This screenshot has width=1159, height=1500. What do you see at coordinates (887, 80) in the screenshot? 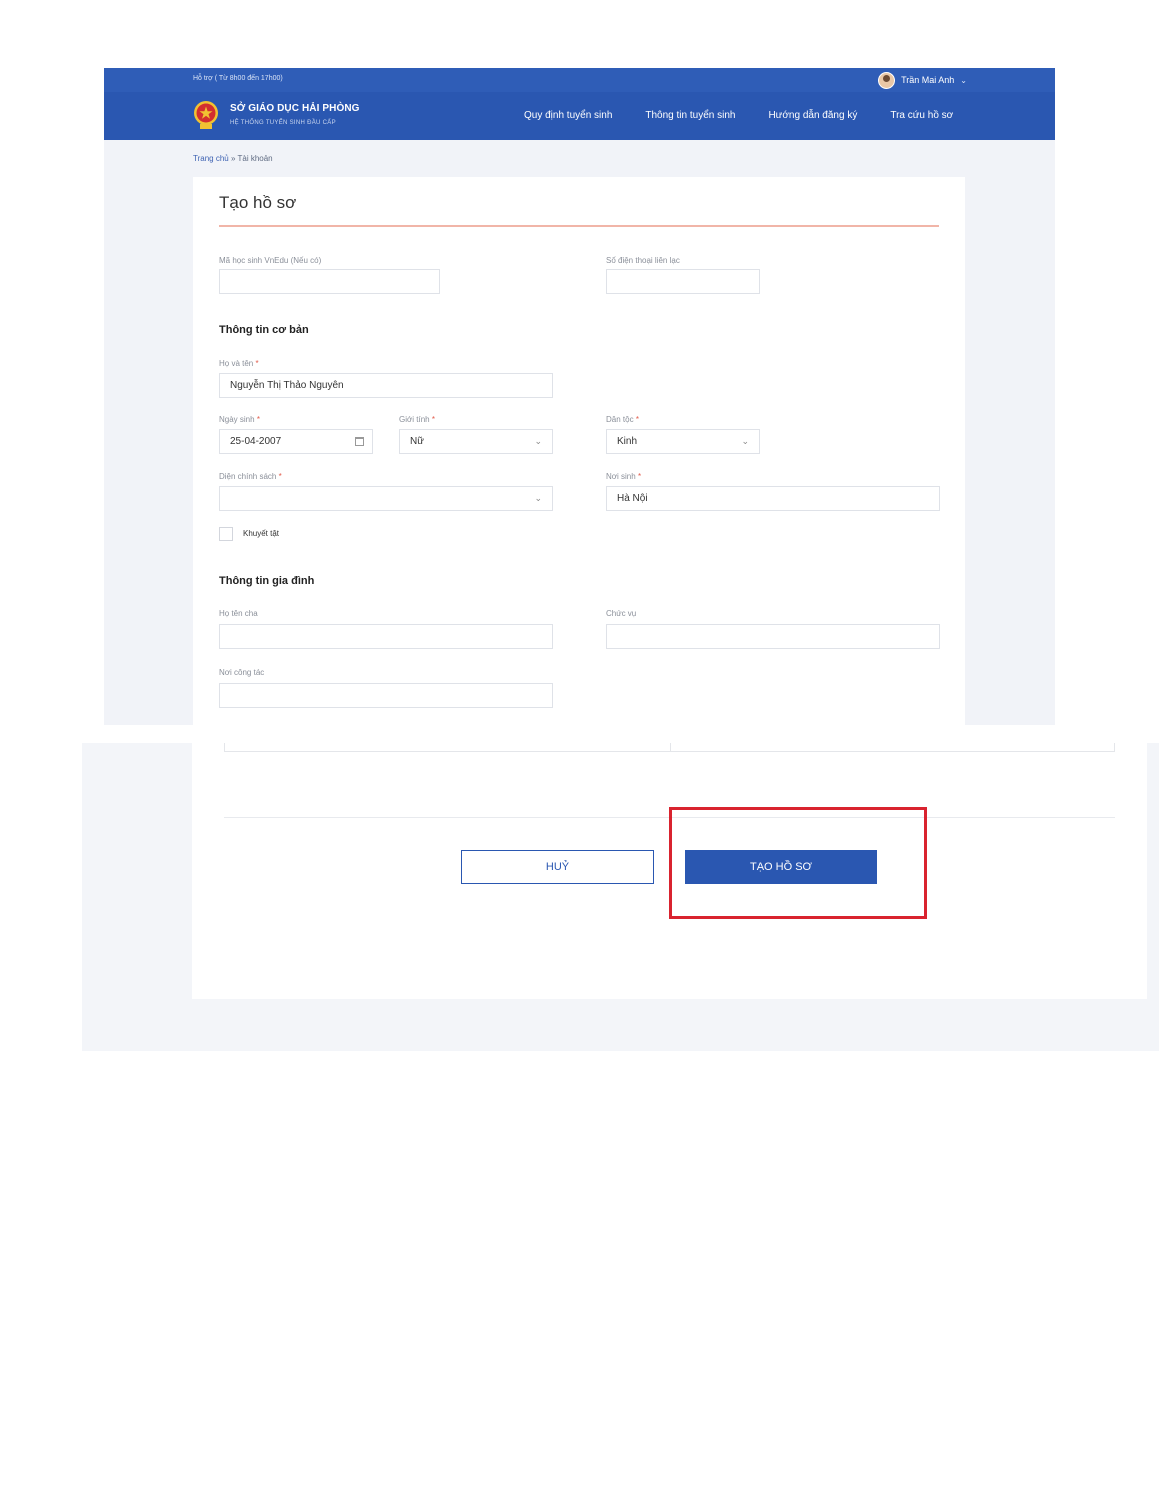
I see `avatar` at bounding box center [887, 80].